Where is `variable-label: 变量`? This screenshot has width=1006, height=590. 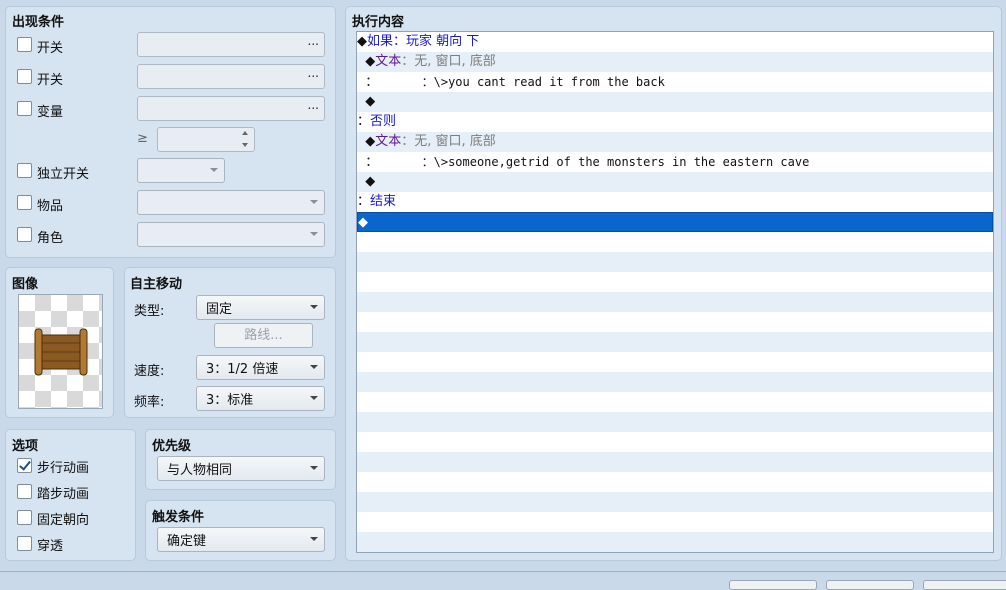 variable-label: 变量 is located at coordinates (50, 112).